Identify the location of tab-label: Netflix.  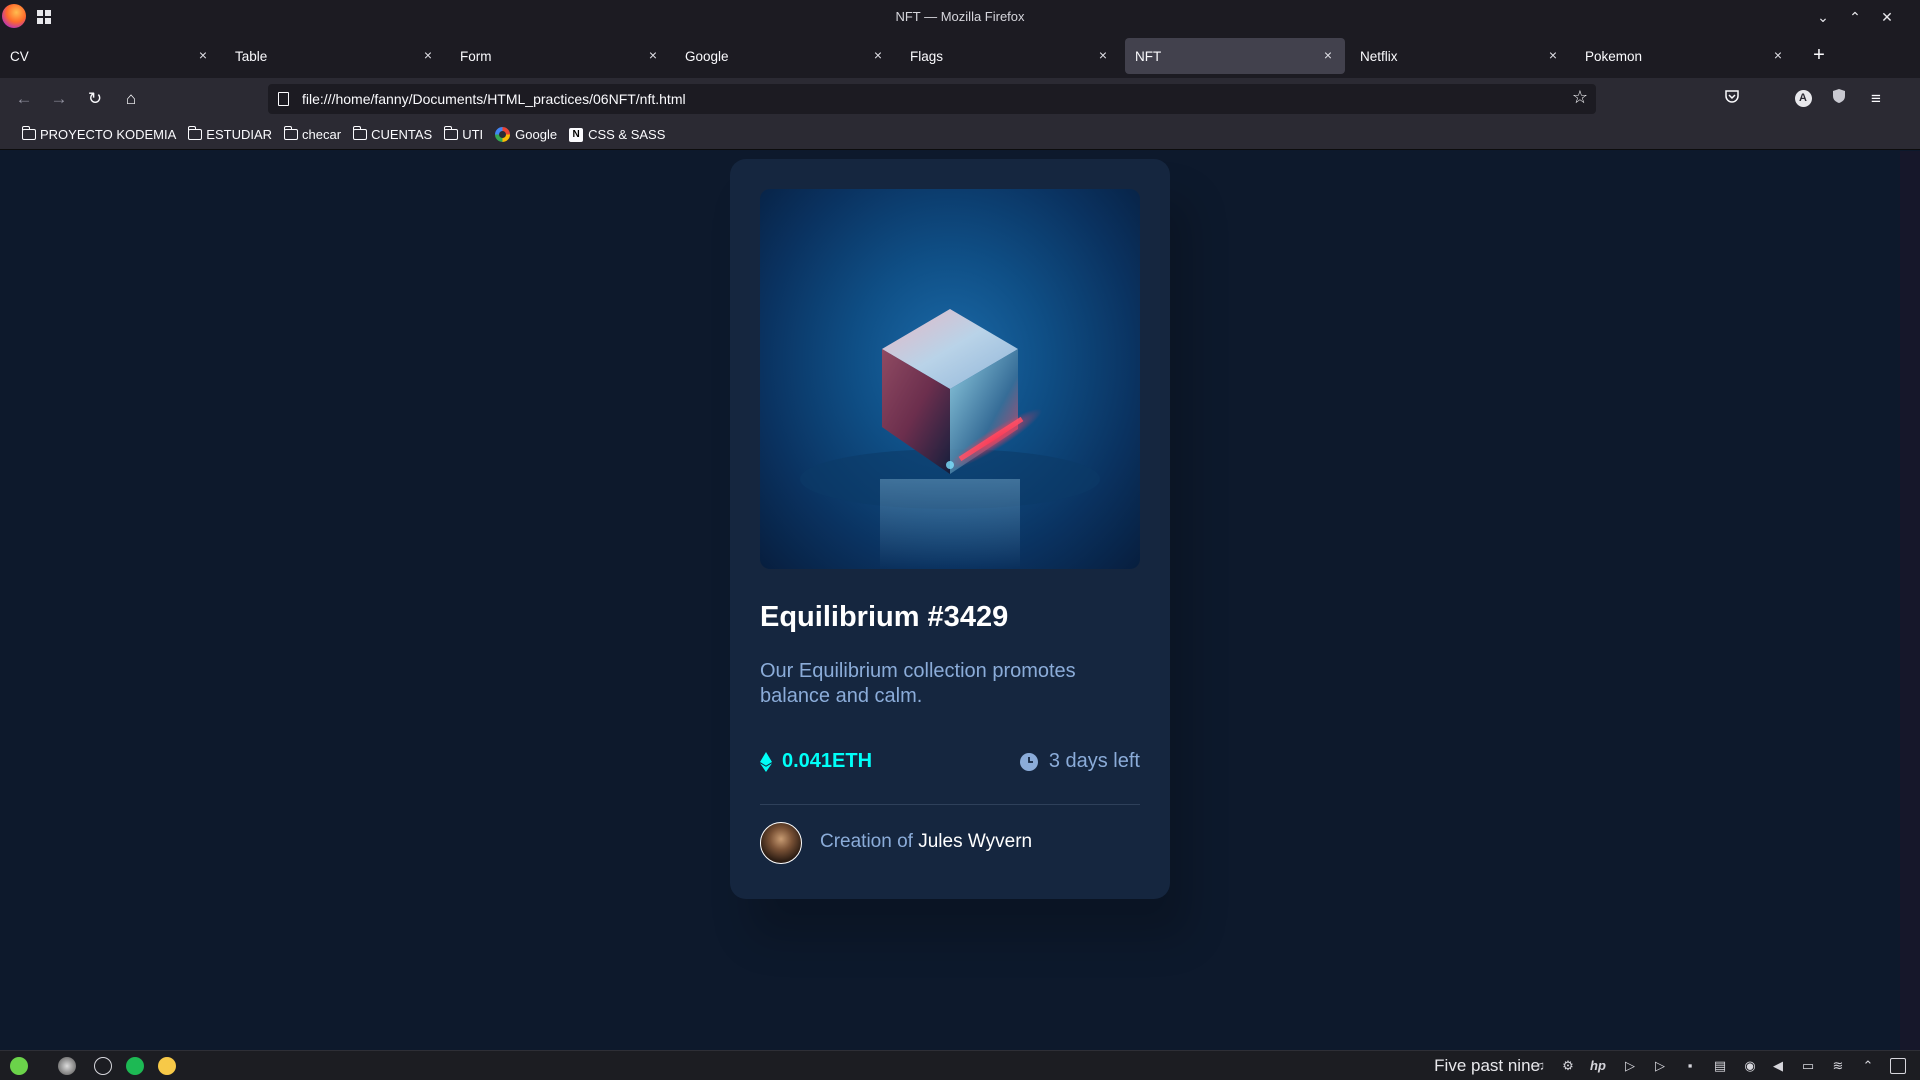
(1379, 56).